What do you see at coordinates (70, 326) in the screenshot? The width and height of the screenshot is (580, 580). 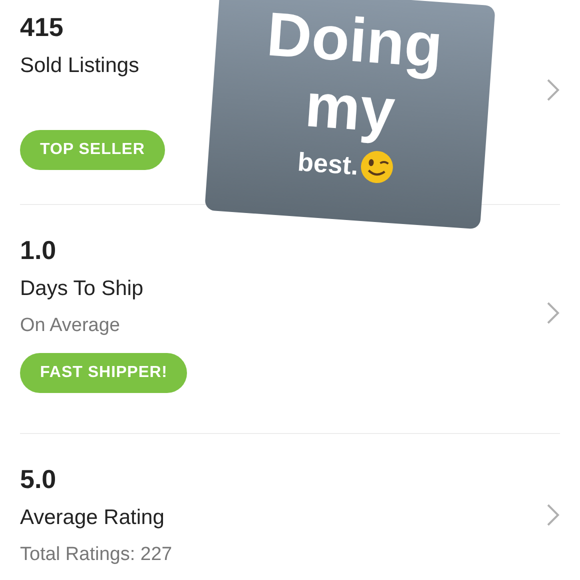 I see `stat-subtitle: On Average` at bounding box center [70, 326].